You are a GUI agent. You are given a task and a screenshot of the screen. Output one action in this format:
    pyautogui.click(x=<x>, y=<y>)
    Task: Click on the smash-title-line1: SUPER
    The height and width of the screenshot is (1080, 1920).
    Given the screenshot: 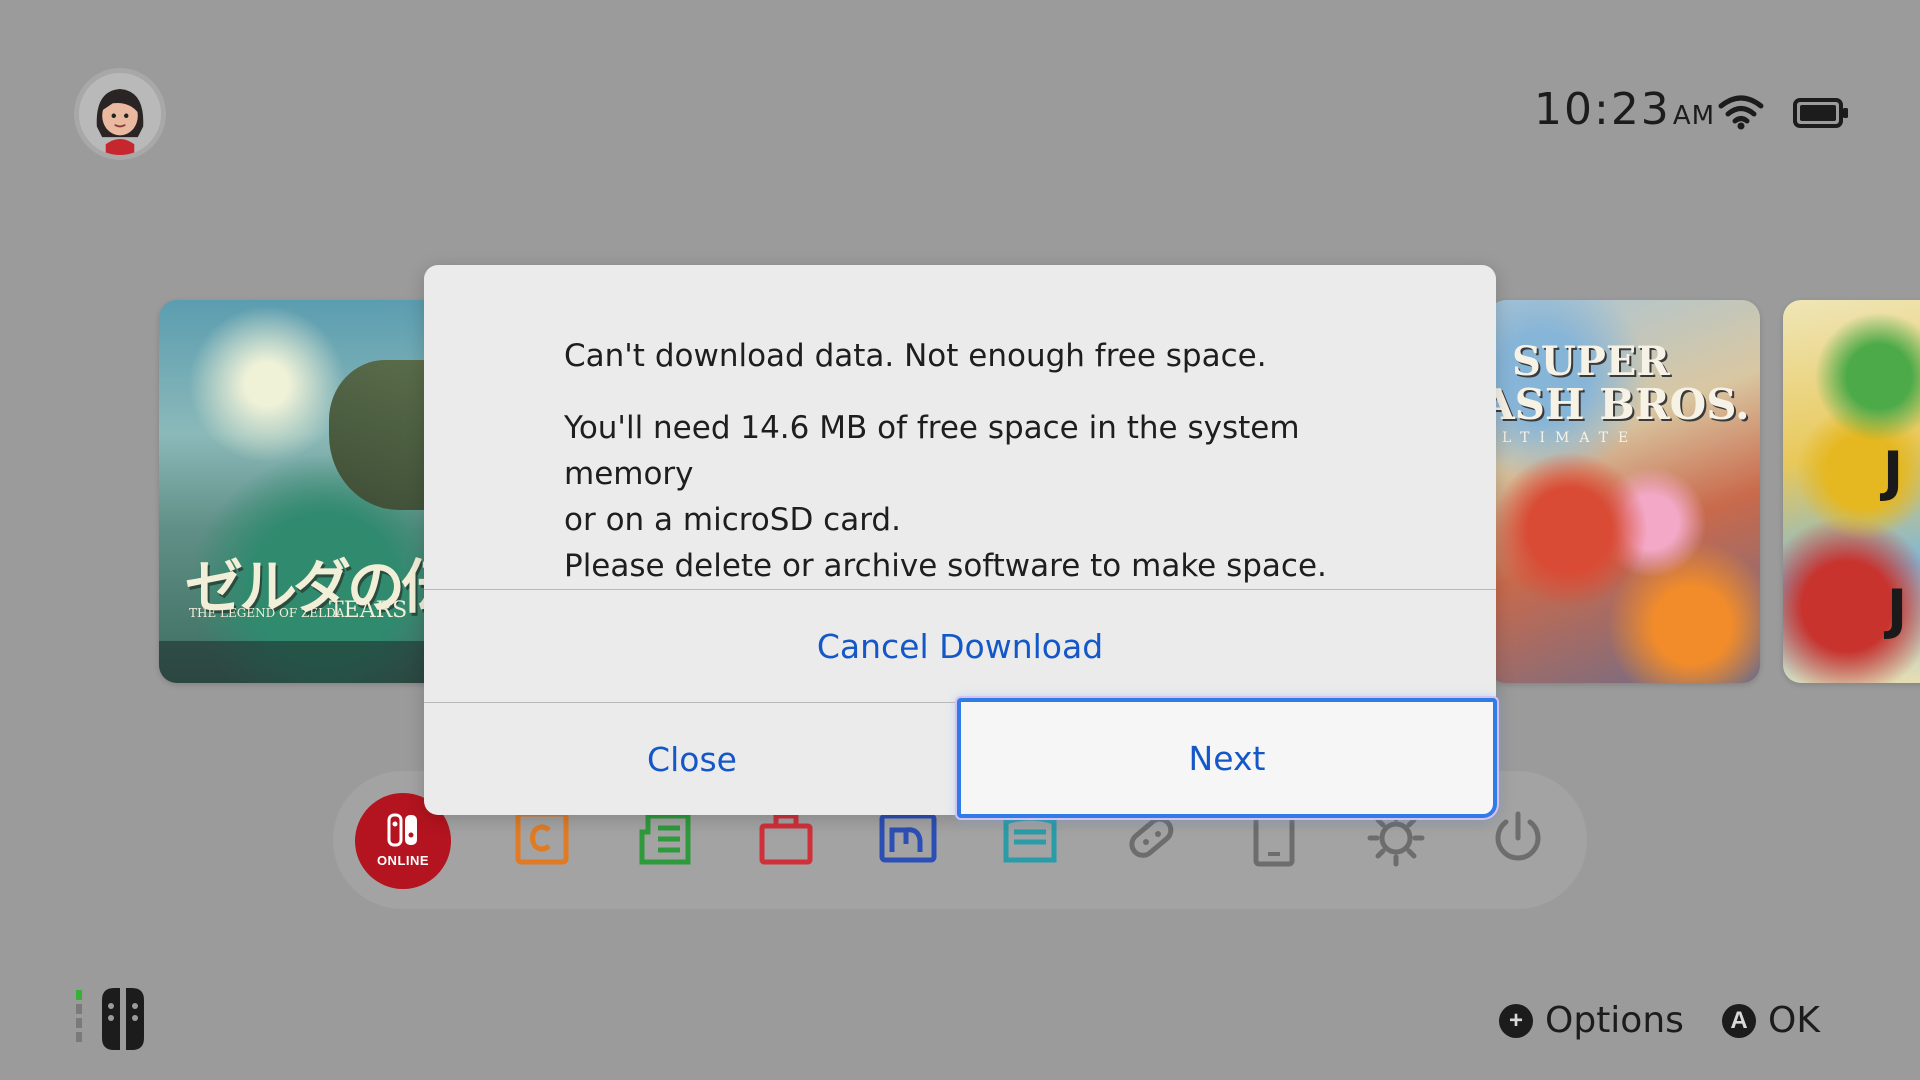 What is the action you would take?
    pyautogui.click(x=1591, y=361)
    